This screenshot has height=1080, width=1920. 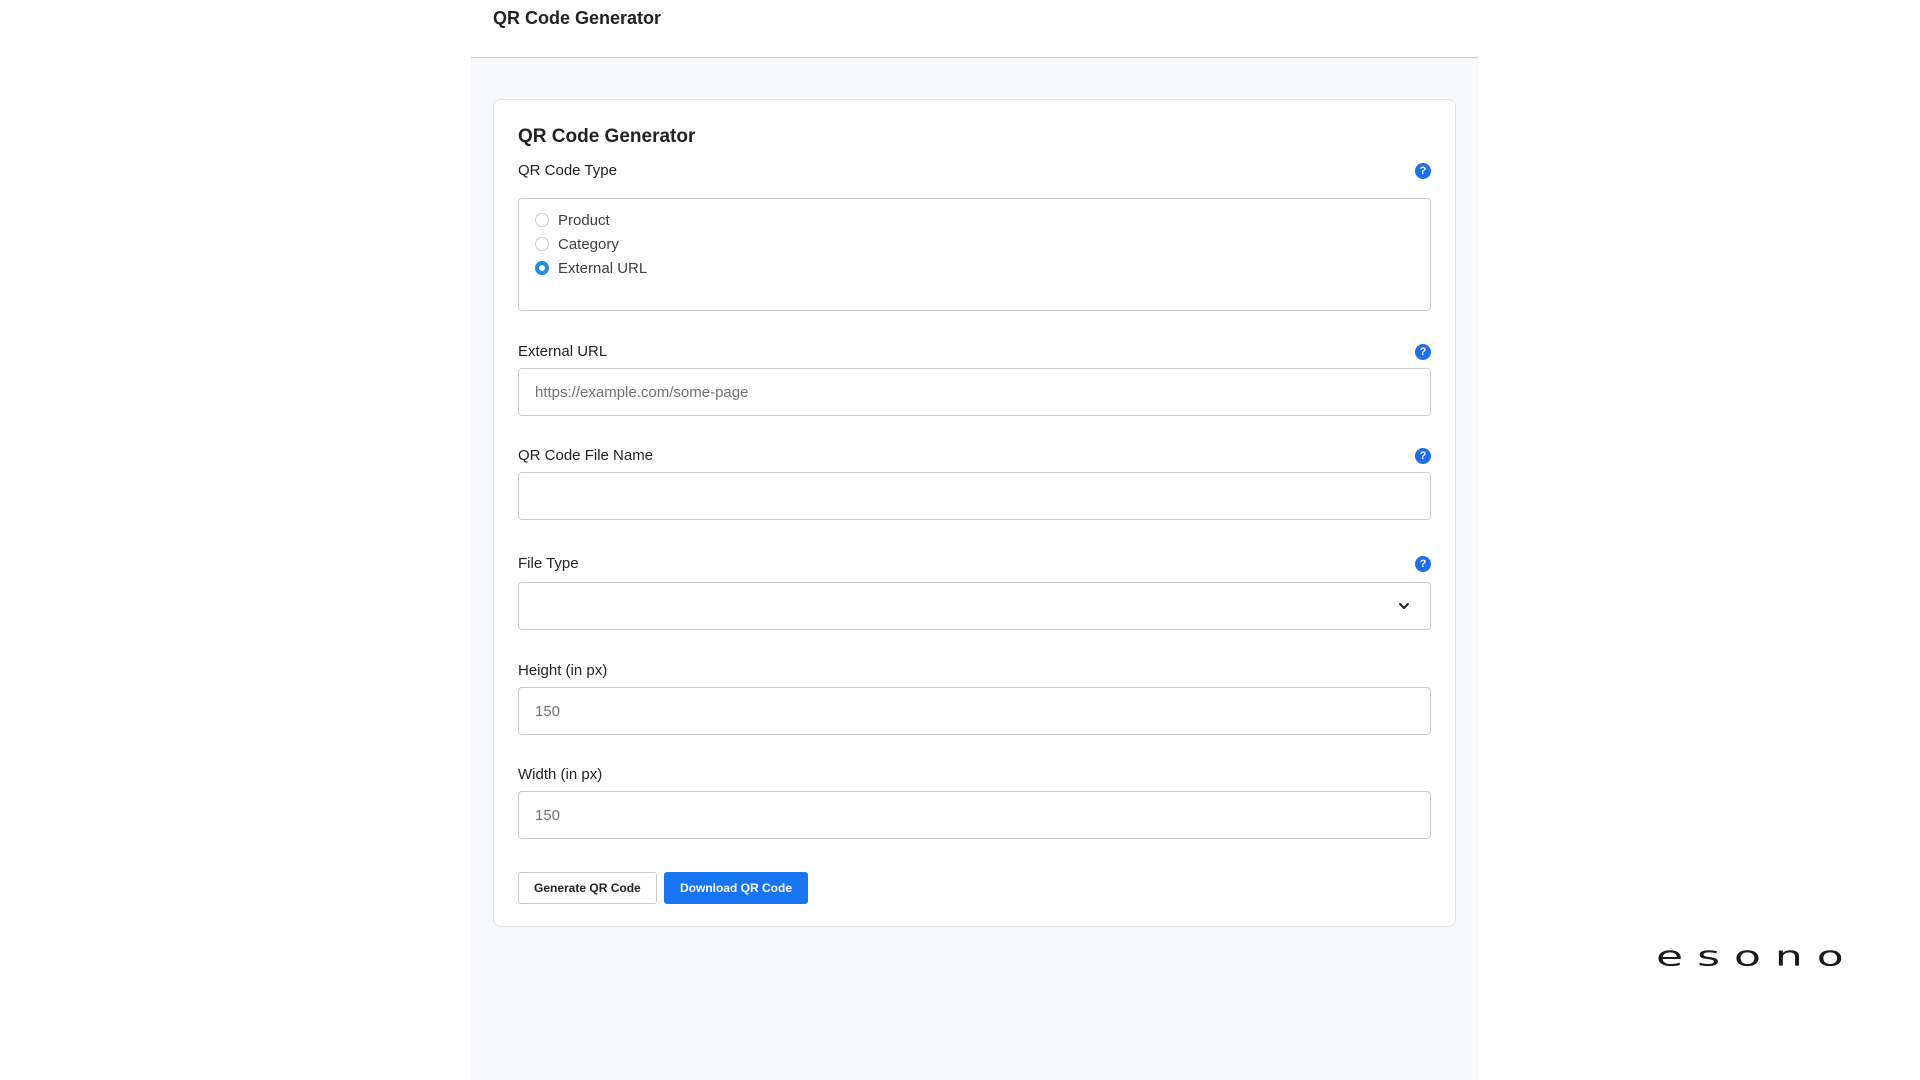 I want to click on radio-button-external-url, so click(x=542, y=268).